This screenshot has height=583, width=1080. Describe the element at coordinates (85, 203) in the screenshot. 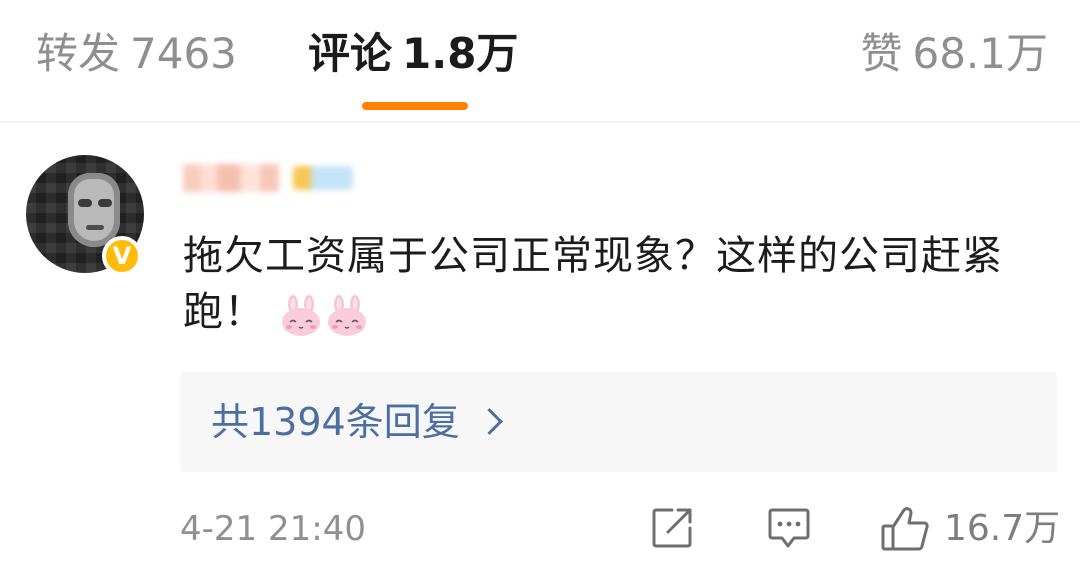

I see `avatar-eye-left` at that location.